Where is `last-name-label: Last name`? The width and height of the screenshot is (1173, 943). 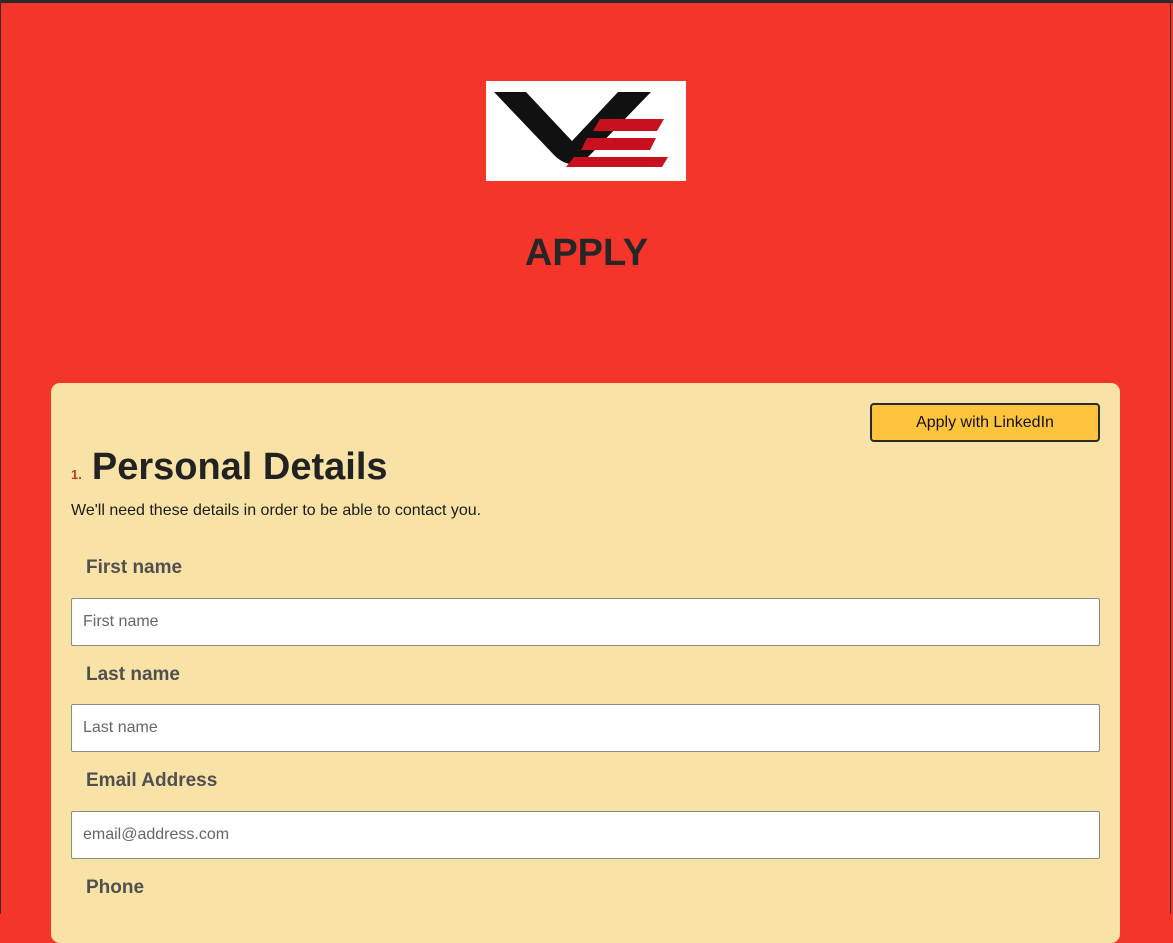
last-name-label: Last name is located at coordinates (133, 674).